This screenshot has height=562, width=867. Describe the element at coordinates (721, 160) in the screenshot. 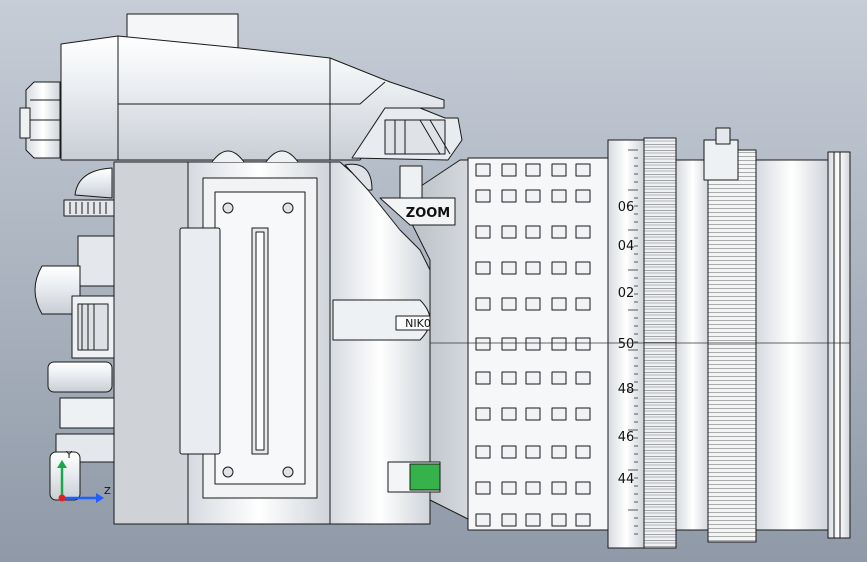

I see `lens-lock-tab` at that location.